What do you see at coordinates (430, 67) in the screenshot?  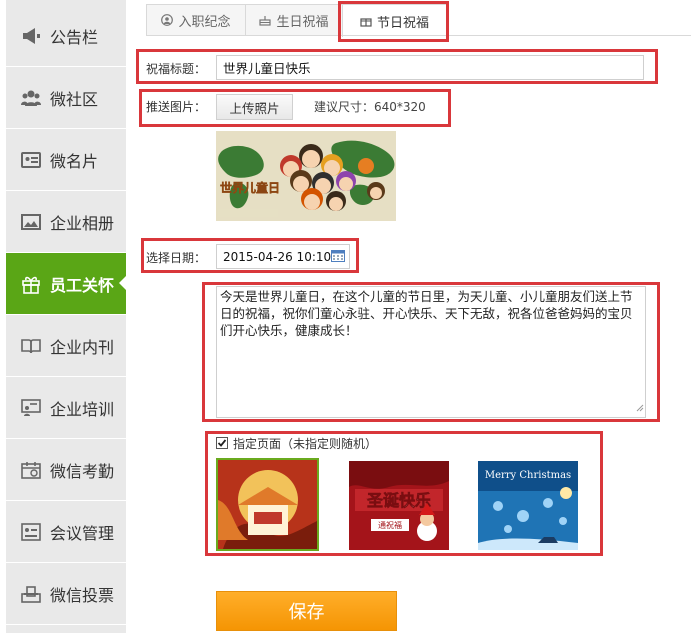 I see `title-input: 世界儿童日快乐` at bounding box center [430, 67].